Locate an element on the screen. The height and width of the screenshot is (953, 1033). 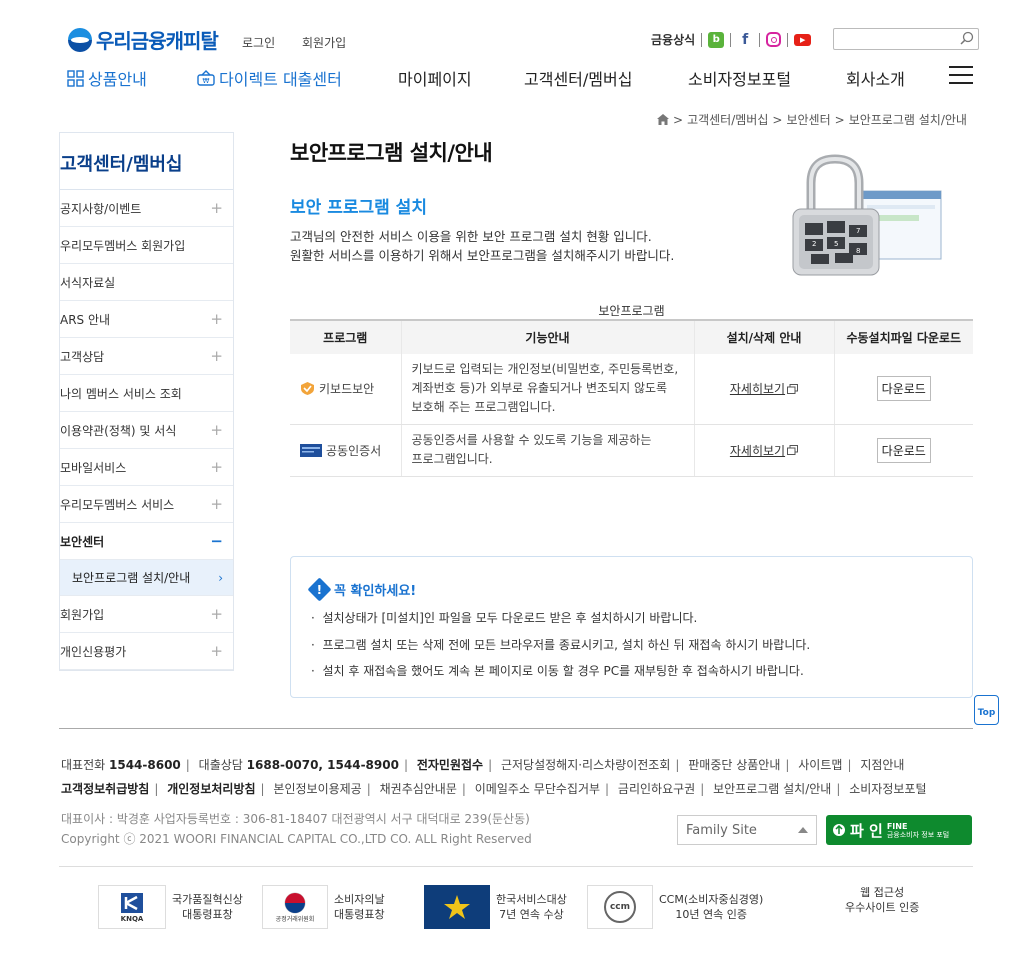
gnb-direct: ₩ 다이렉트 대출센터 is located at coordinates (269, 78).